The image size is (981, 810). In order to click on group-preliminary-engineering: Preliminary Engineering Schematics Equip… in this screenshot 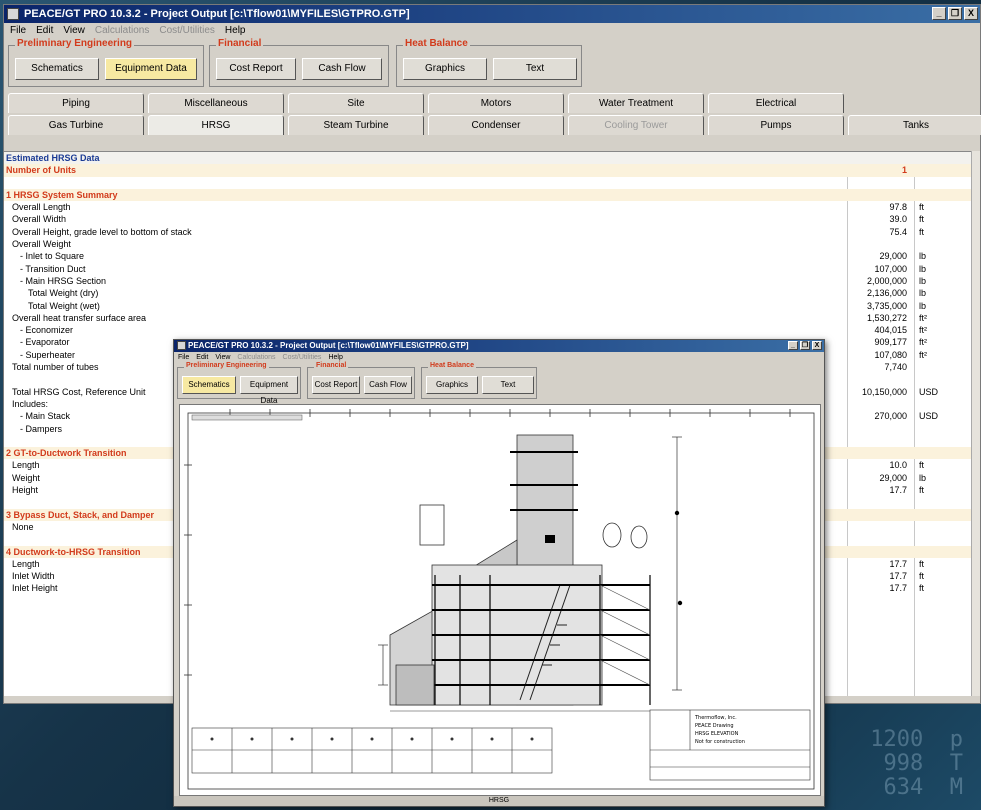, I will do `click(239, 383)`.